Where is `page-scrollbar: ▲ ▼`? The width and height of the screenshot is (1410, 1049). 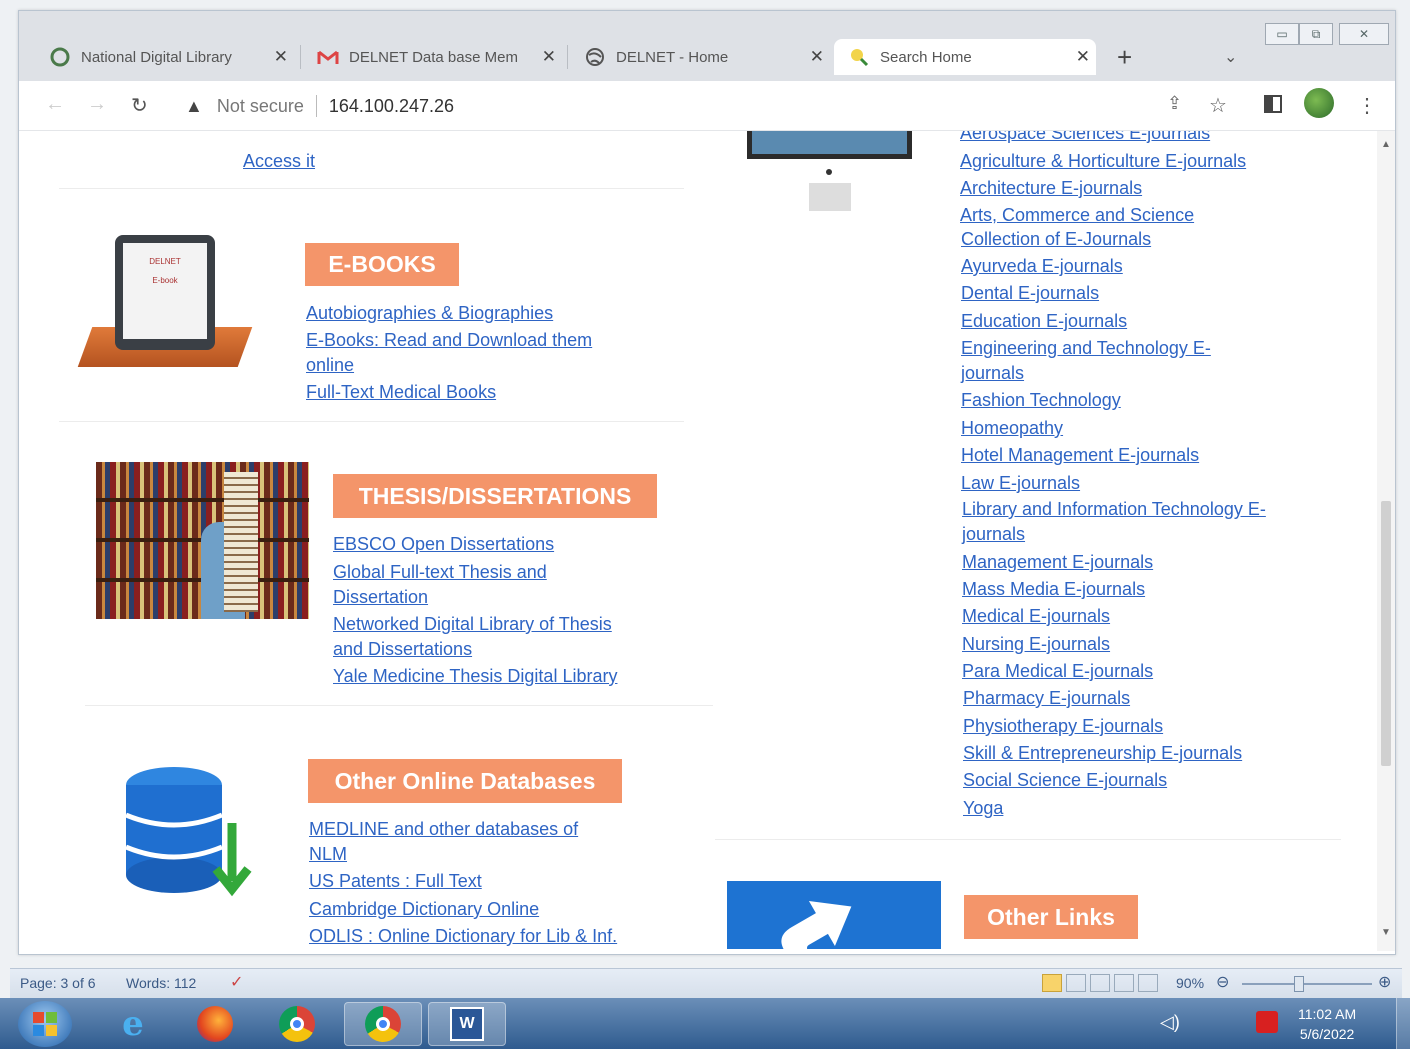
page-scrollbar: ▲ ▼ is located at coordinates (1386, 541).